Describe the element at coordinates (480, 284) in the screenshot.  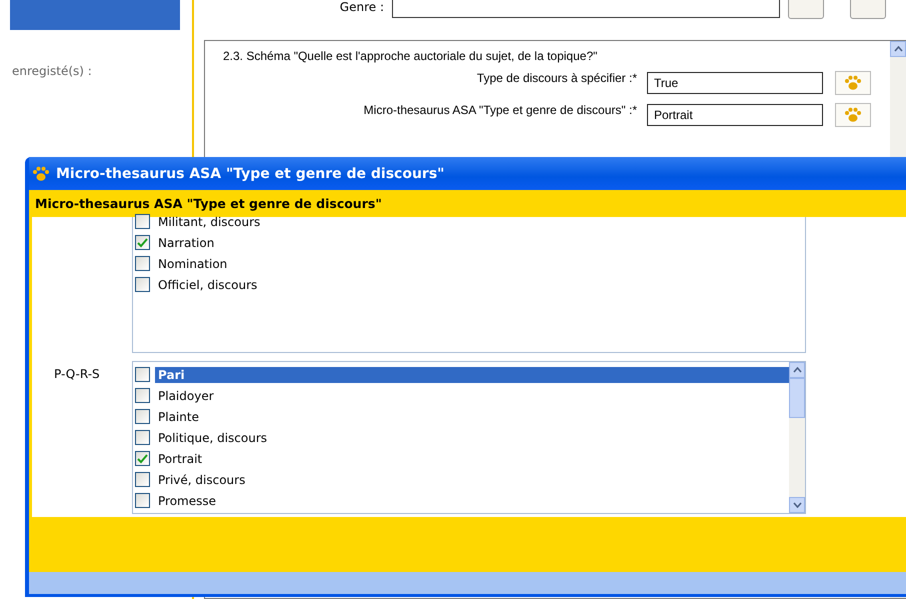
I see `list-item: Officiel, discours` at that location.